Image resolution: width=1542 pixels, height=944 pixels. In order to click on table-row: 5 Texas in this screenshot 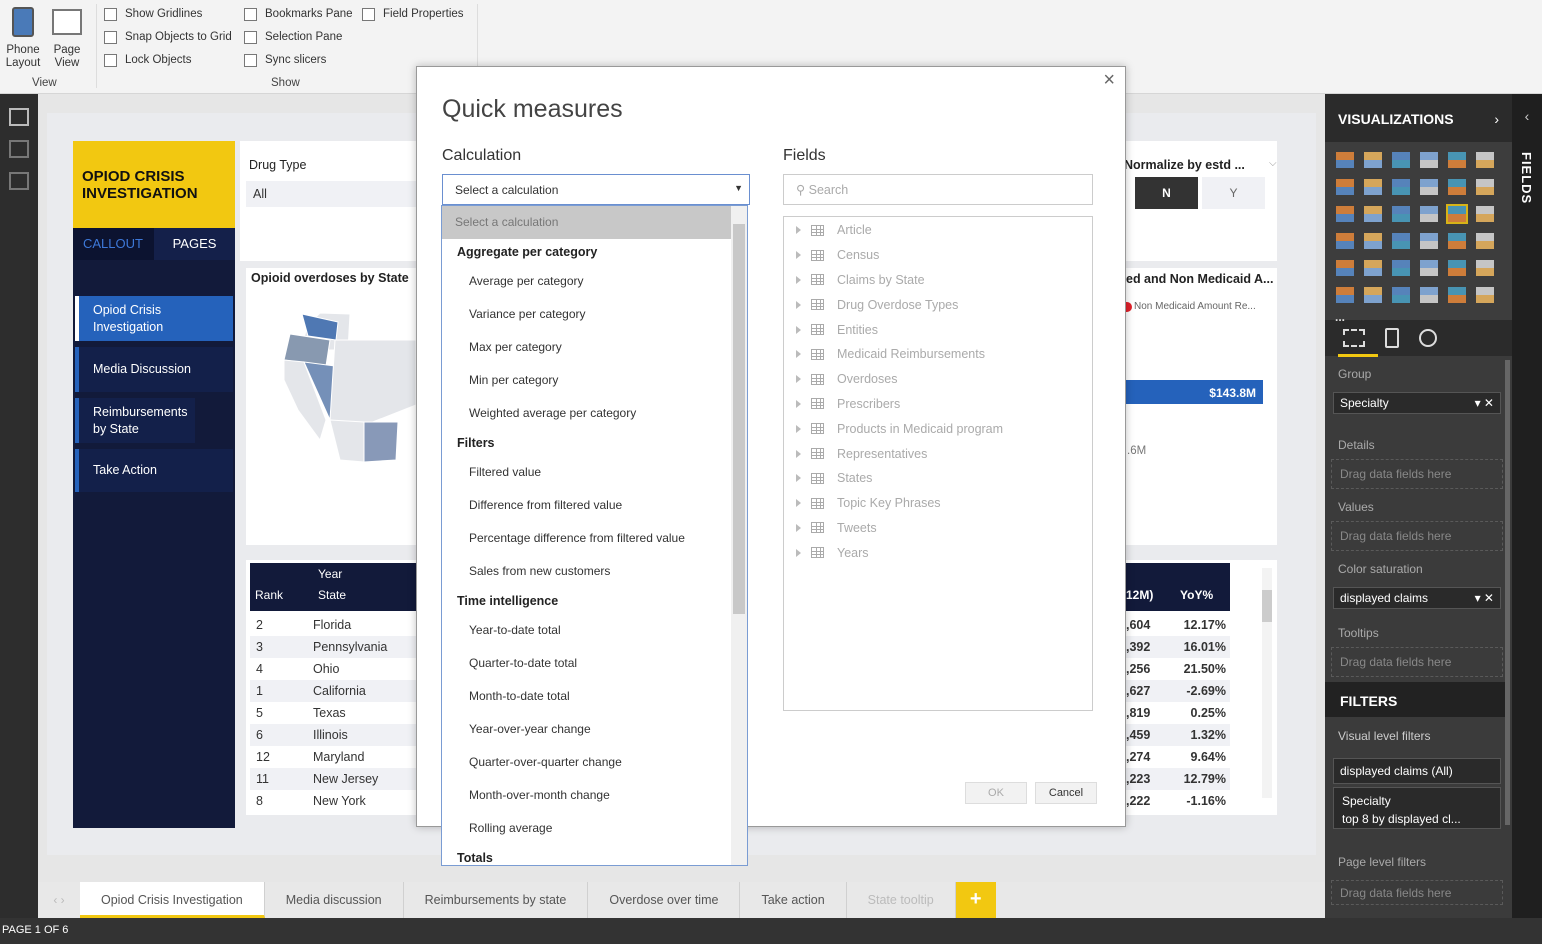, I will do `click(333, 713)`.